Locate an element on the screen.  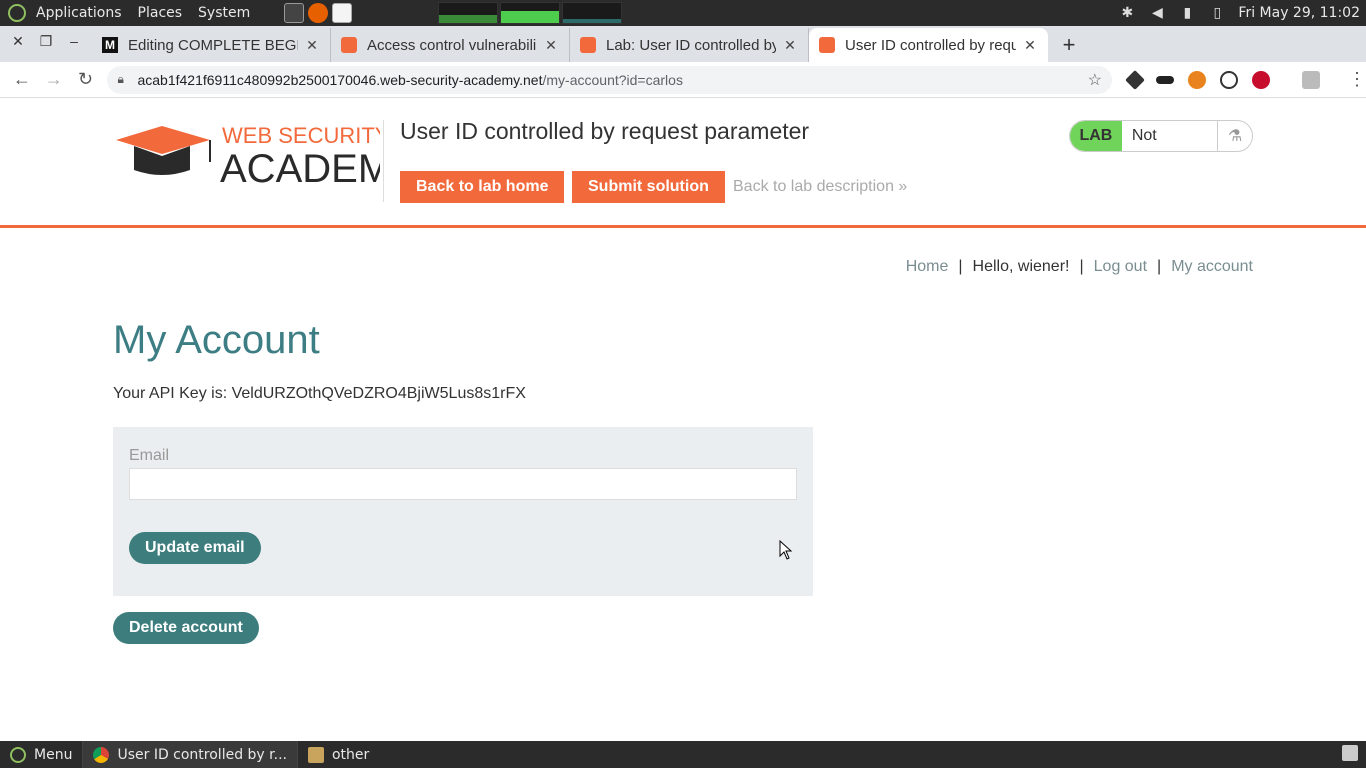
browser-menu-icon: ⋮ is located at coordinates (1357, 79).